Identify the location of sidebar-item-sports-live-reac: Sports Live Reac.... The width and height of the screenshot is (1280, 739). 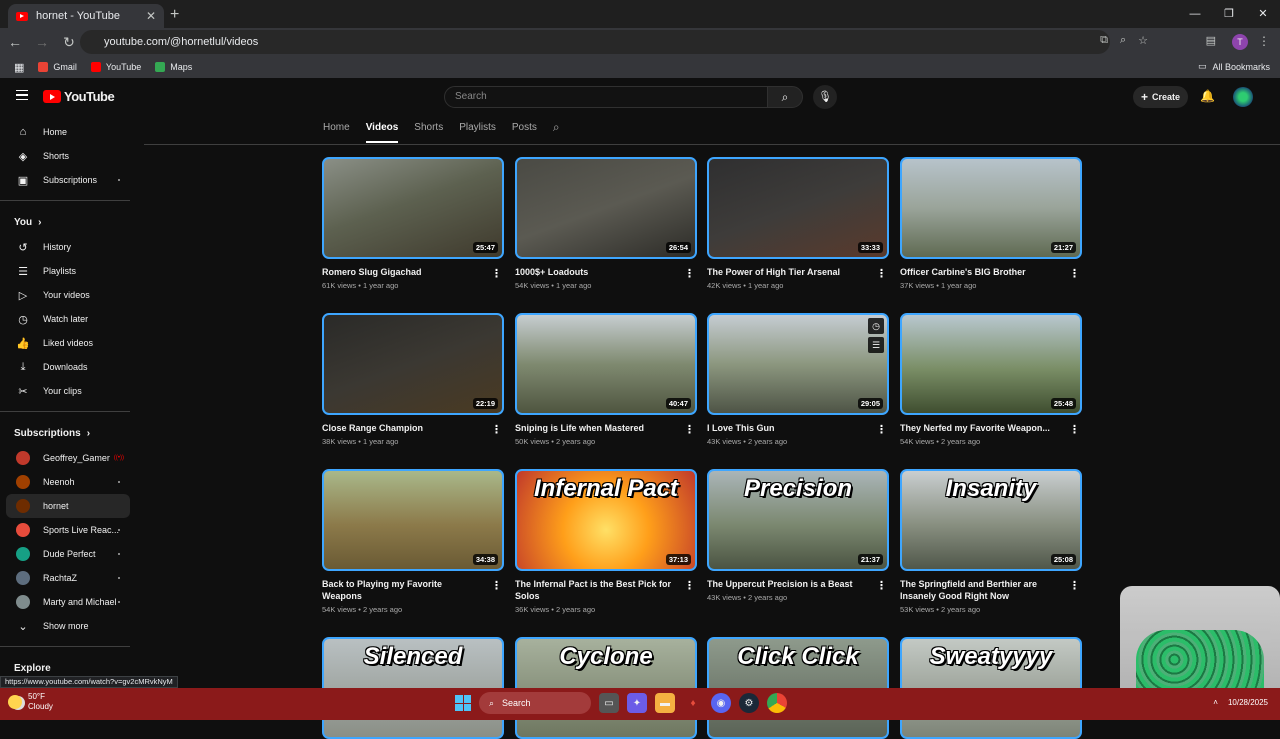
(69, 530).